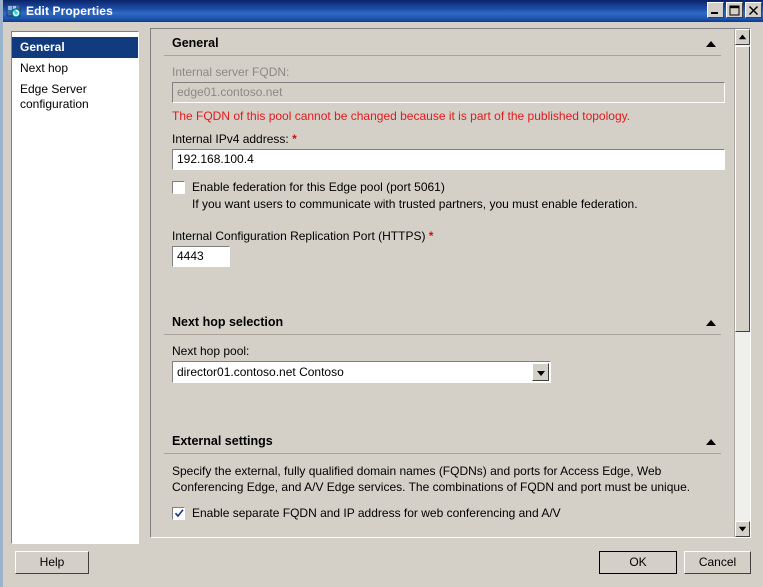 The height and width of the screenshot is (587, 763). I want to click on replication-port-input: 4443, so click(201, 256).